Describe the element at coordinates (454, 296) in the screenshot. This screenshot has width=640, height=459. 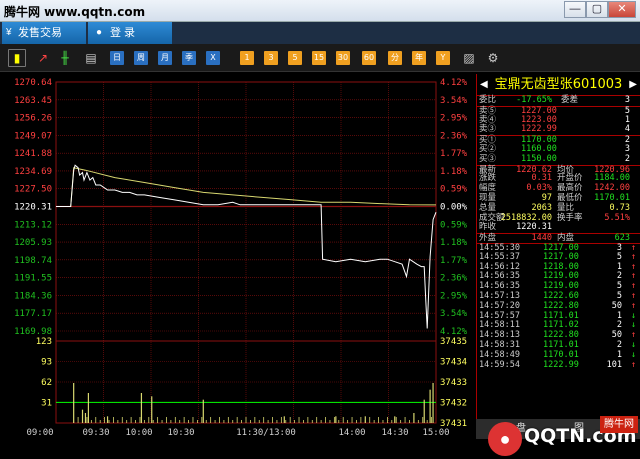
I see `pct-tick-label: 2.95%` at that location.